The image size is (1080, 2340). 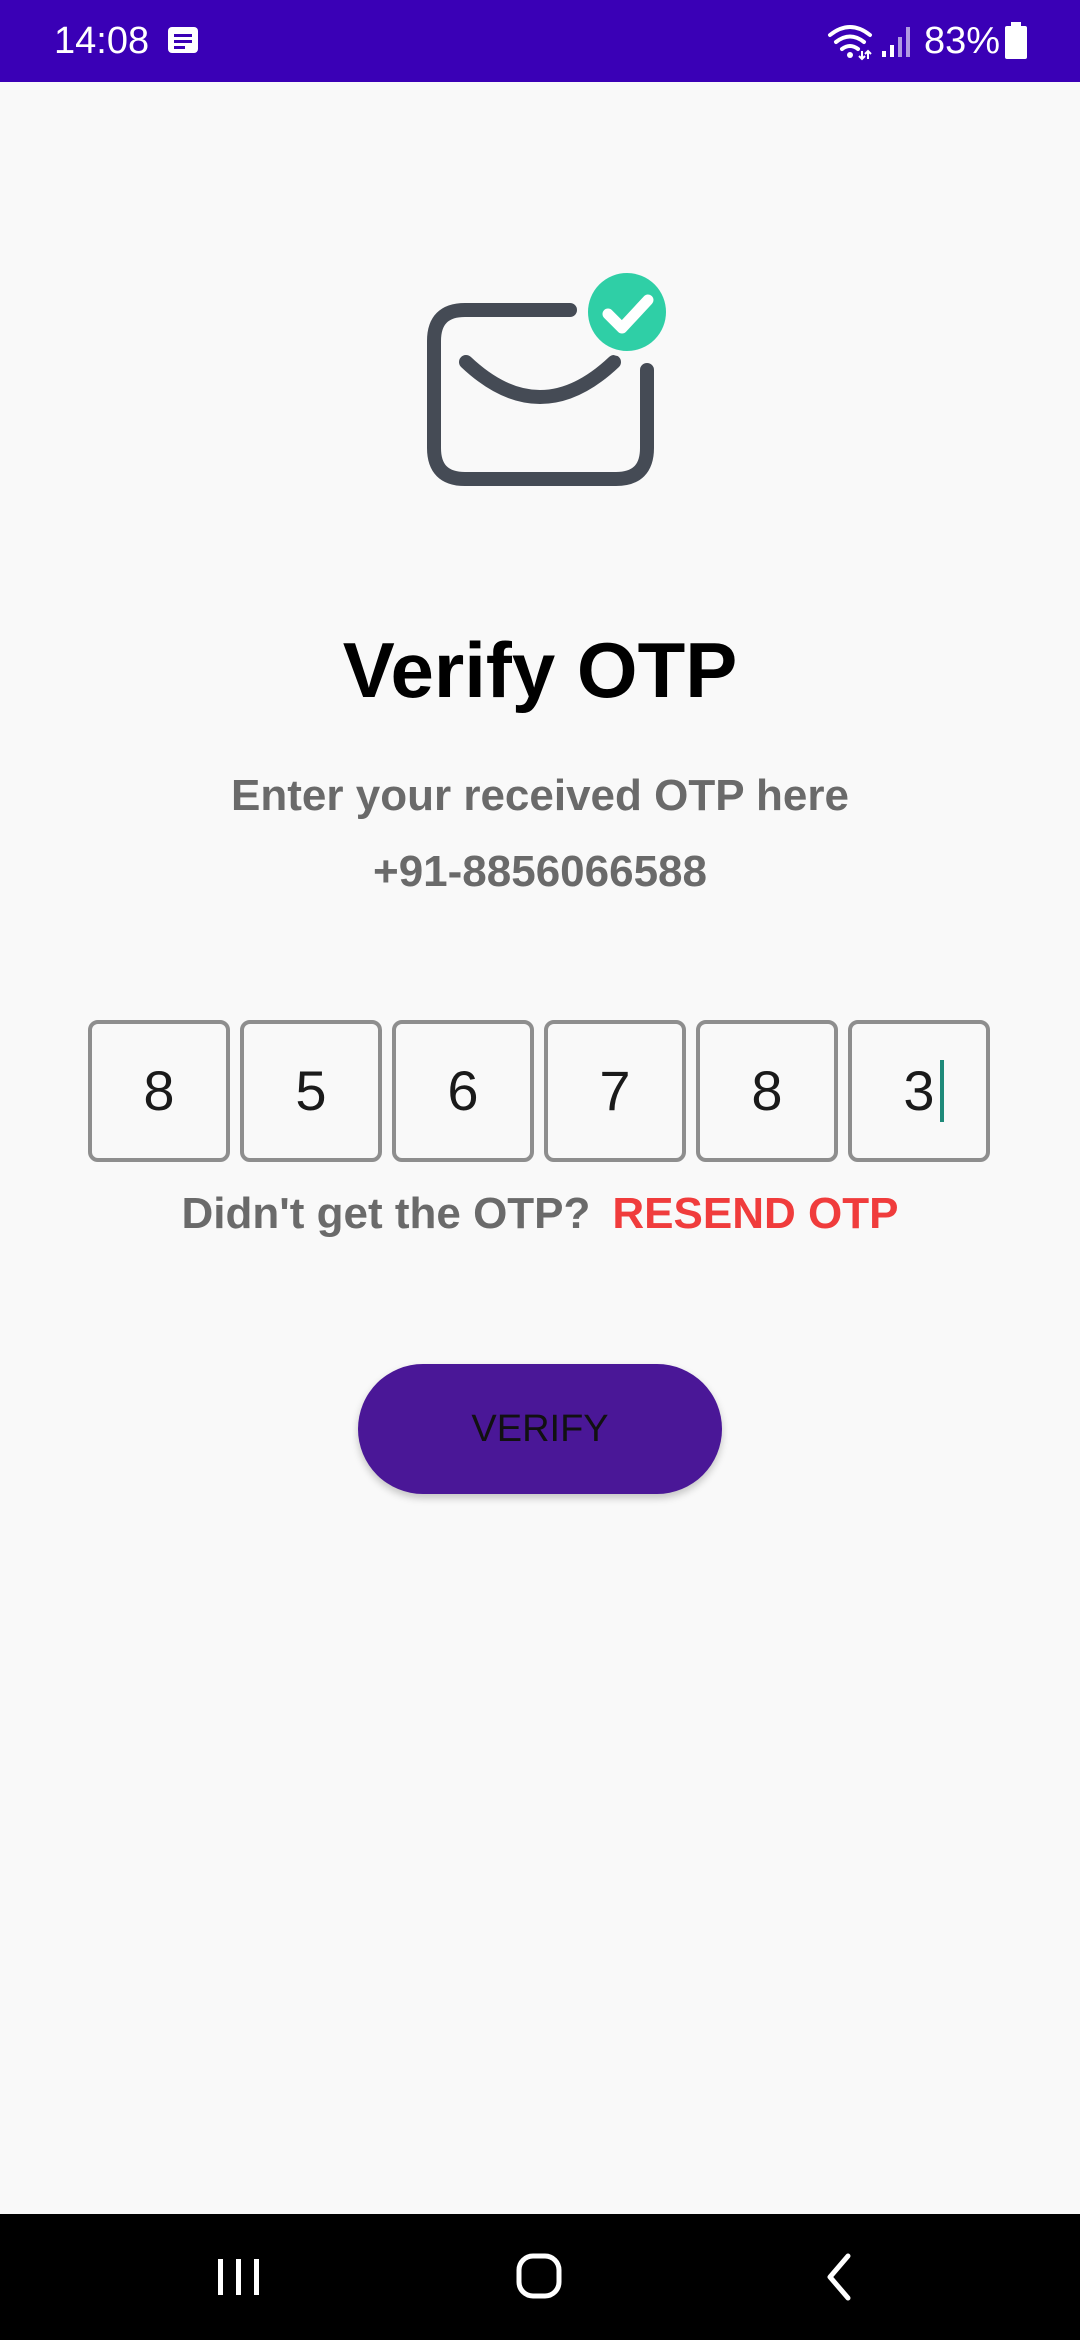 I want to click on verify-button: VERIFY, so click(x=540, y=1429).